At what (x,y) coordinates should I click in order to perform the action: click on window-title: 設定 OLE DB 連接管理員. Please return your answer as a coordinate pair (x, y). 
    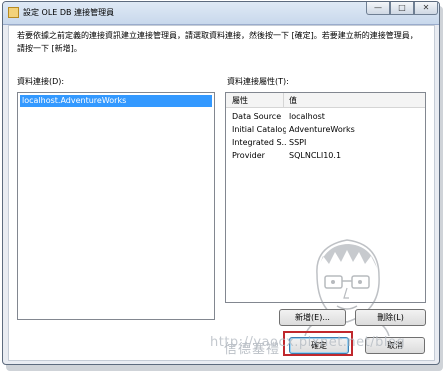
    Looking at the image, I should click on (69, 12).